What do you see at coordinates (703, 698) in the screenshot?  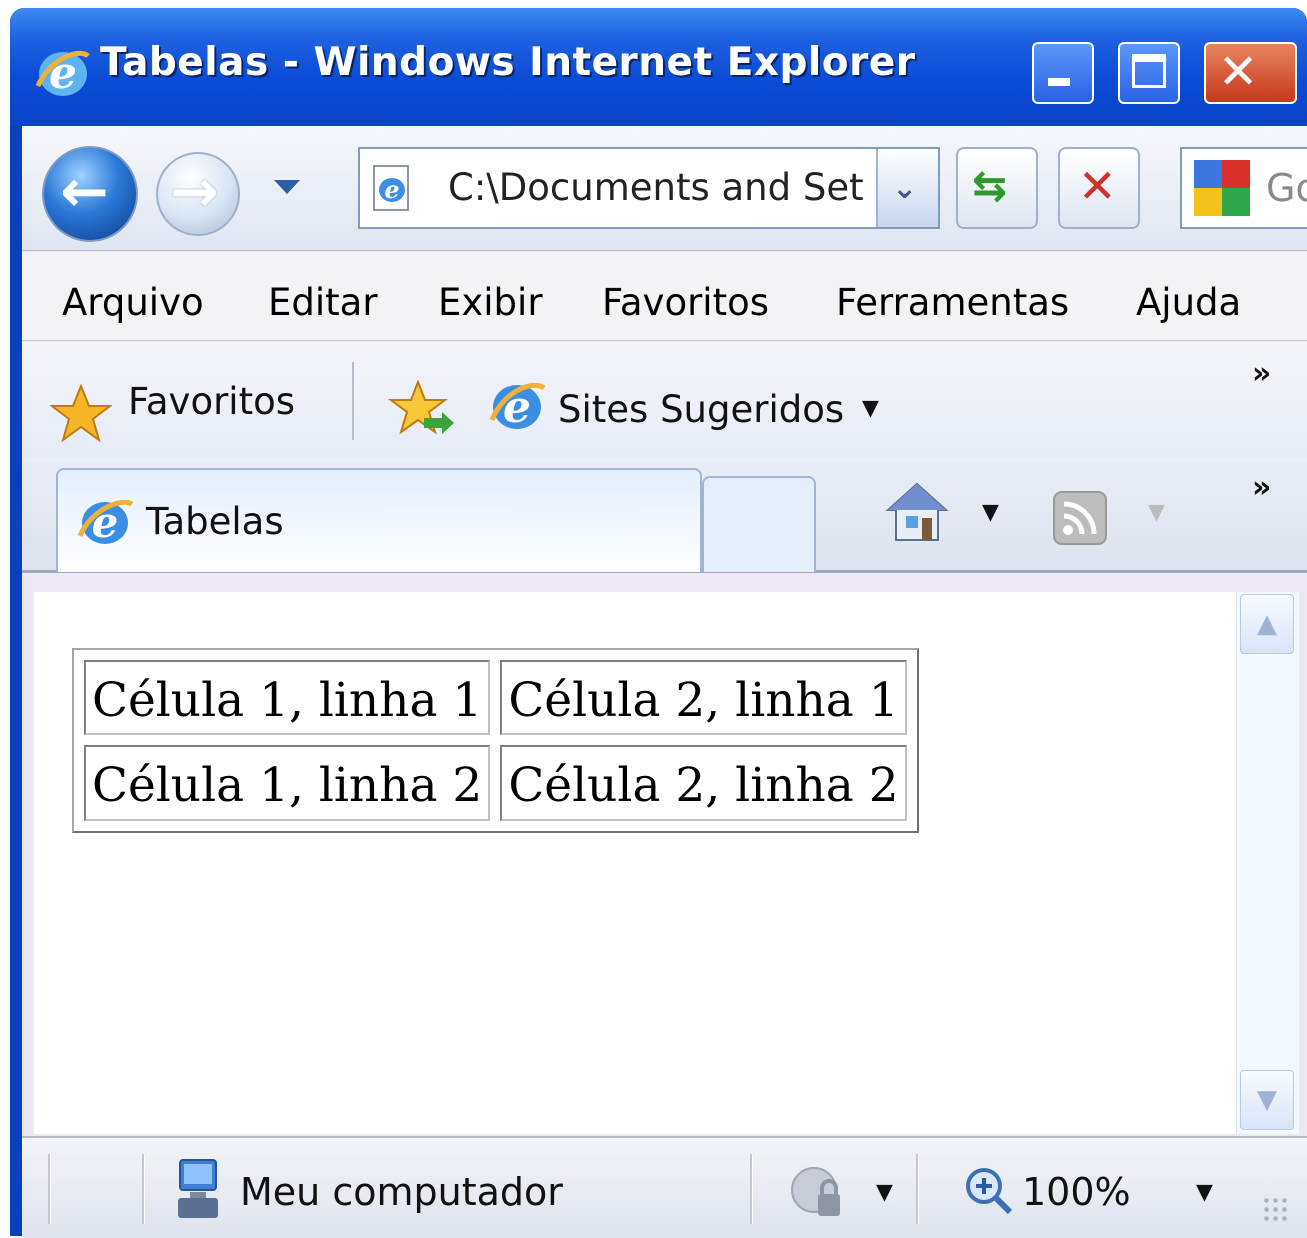 I see `table-cell: Célula 2, linha 1` at bounding box center [703, 698].